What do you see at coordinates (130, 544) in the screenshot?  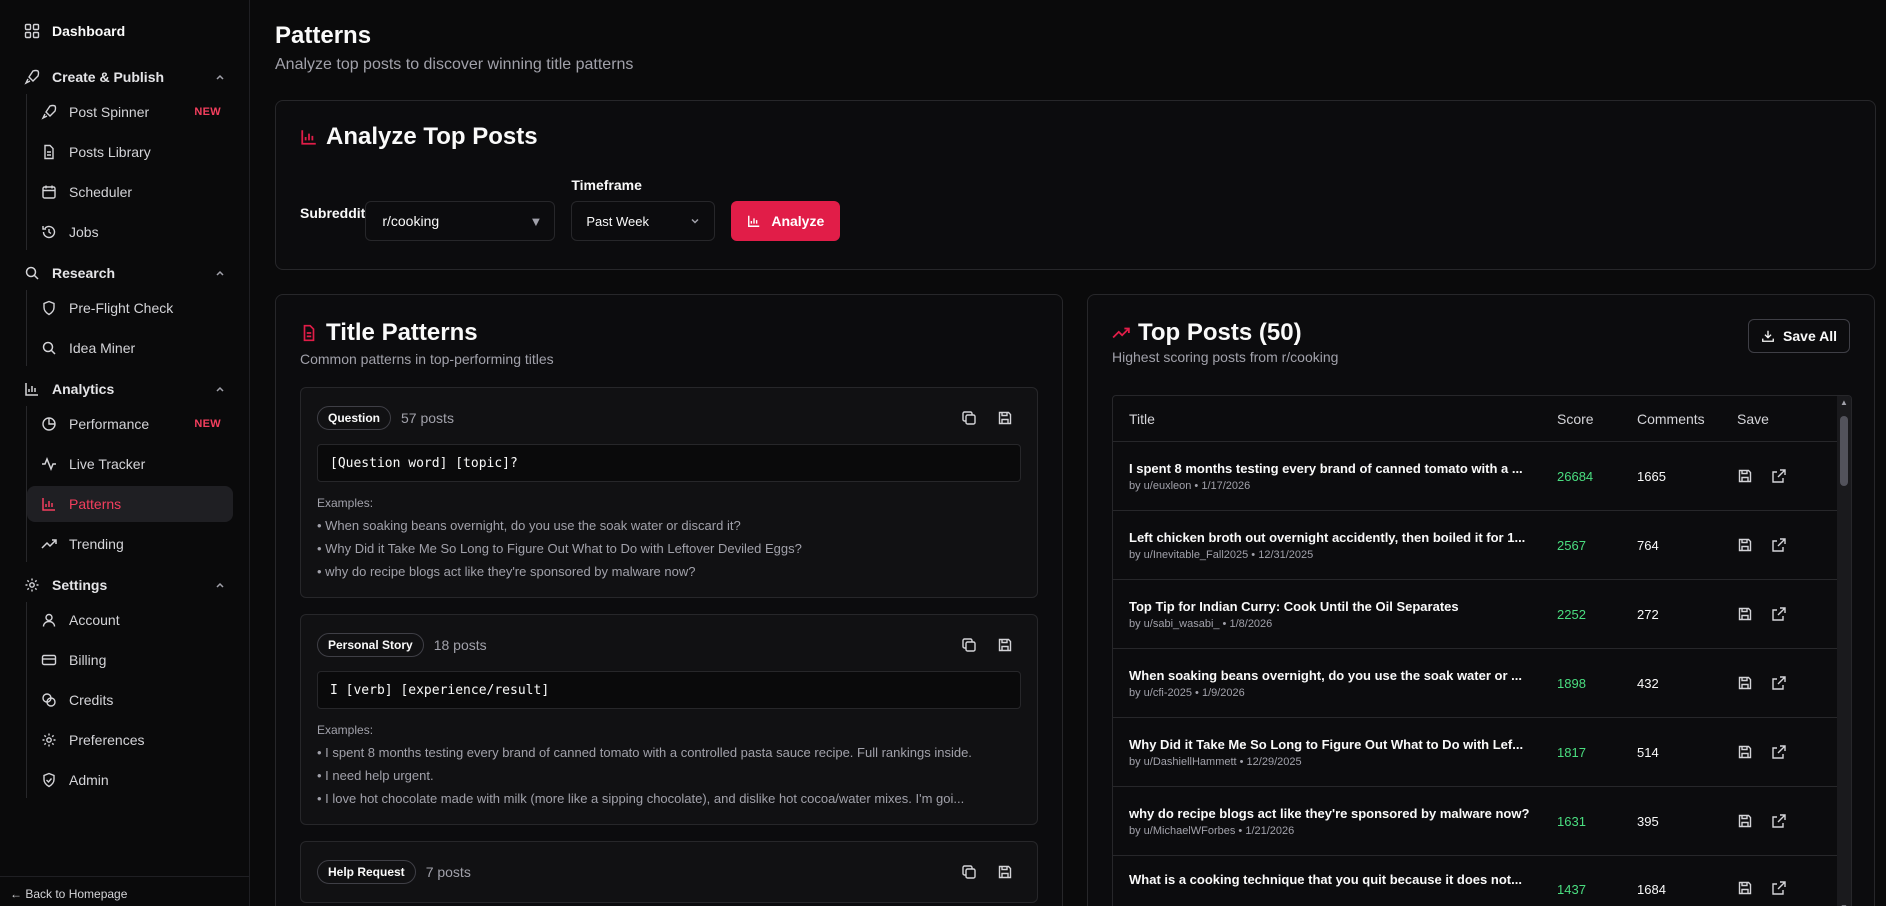 I see `sidebar-item-trending: Trending` at bounding box center [130, 544].